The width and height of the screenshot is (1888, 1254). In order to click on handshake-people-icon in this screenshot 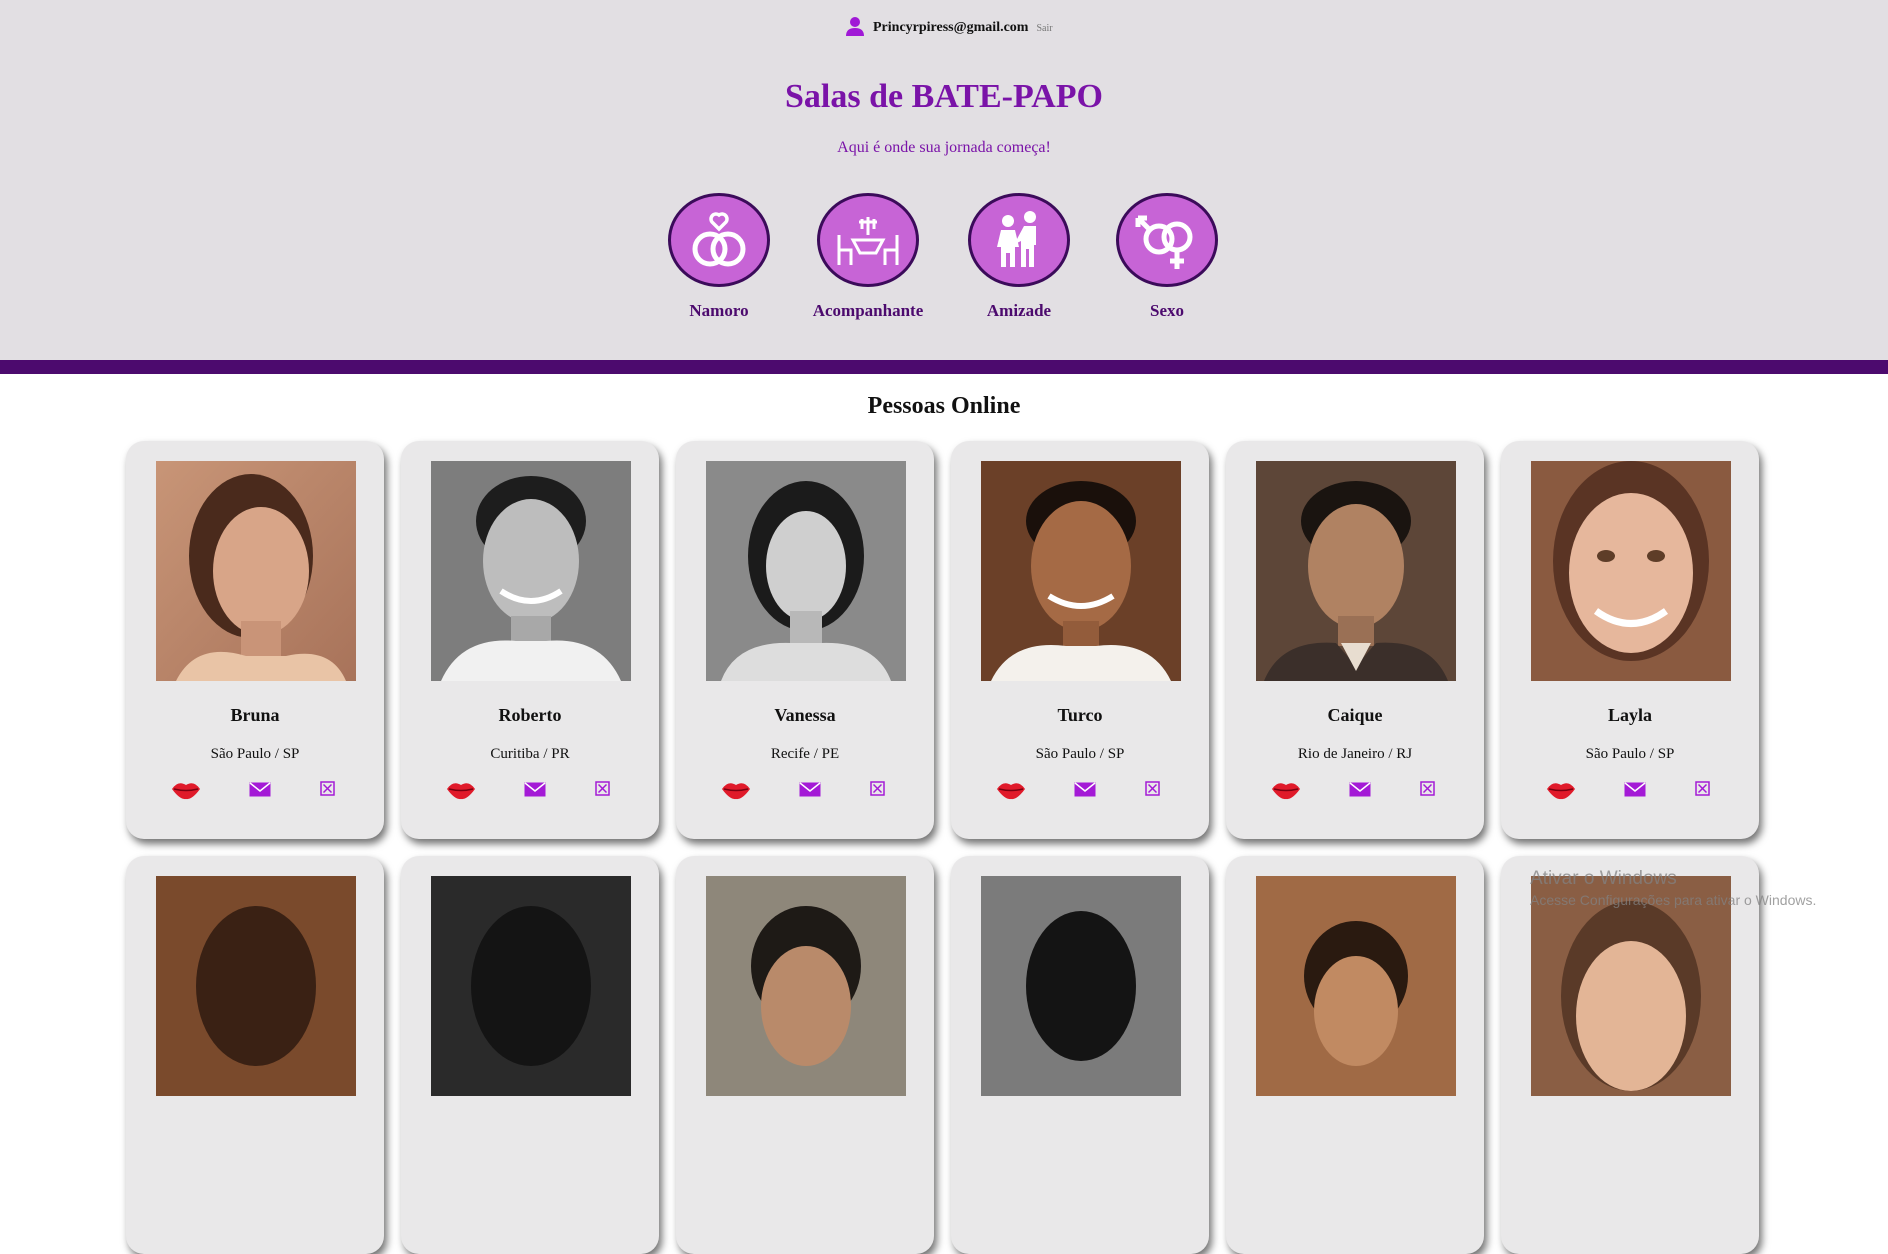, I will do `click(1019, 240)`.